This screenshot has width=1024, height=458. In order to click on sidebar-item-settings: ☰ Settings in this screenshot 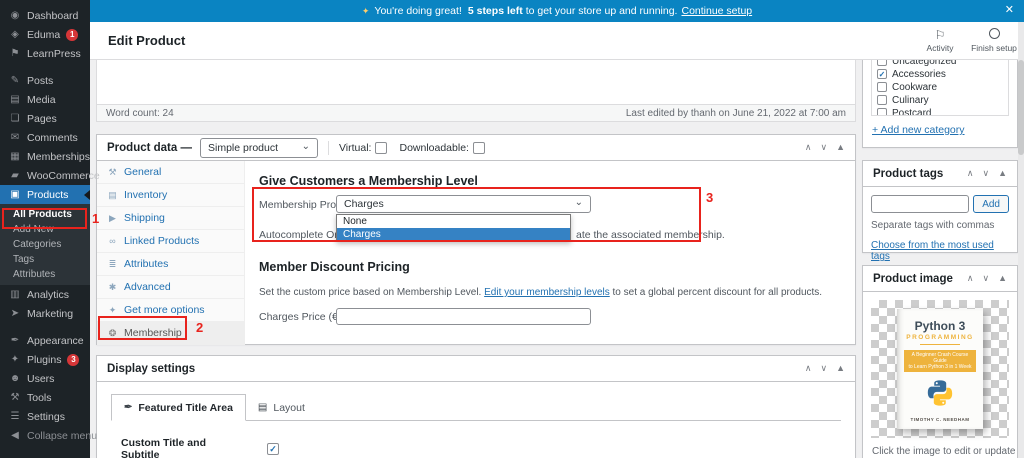, I will do `click(45, 416)`.